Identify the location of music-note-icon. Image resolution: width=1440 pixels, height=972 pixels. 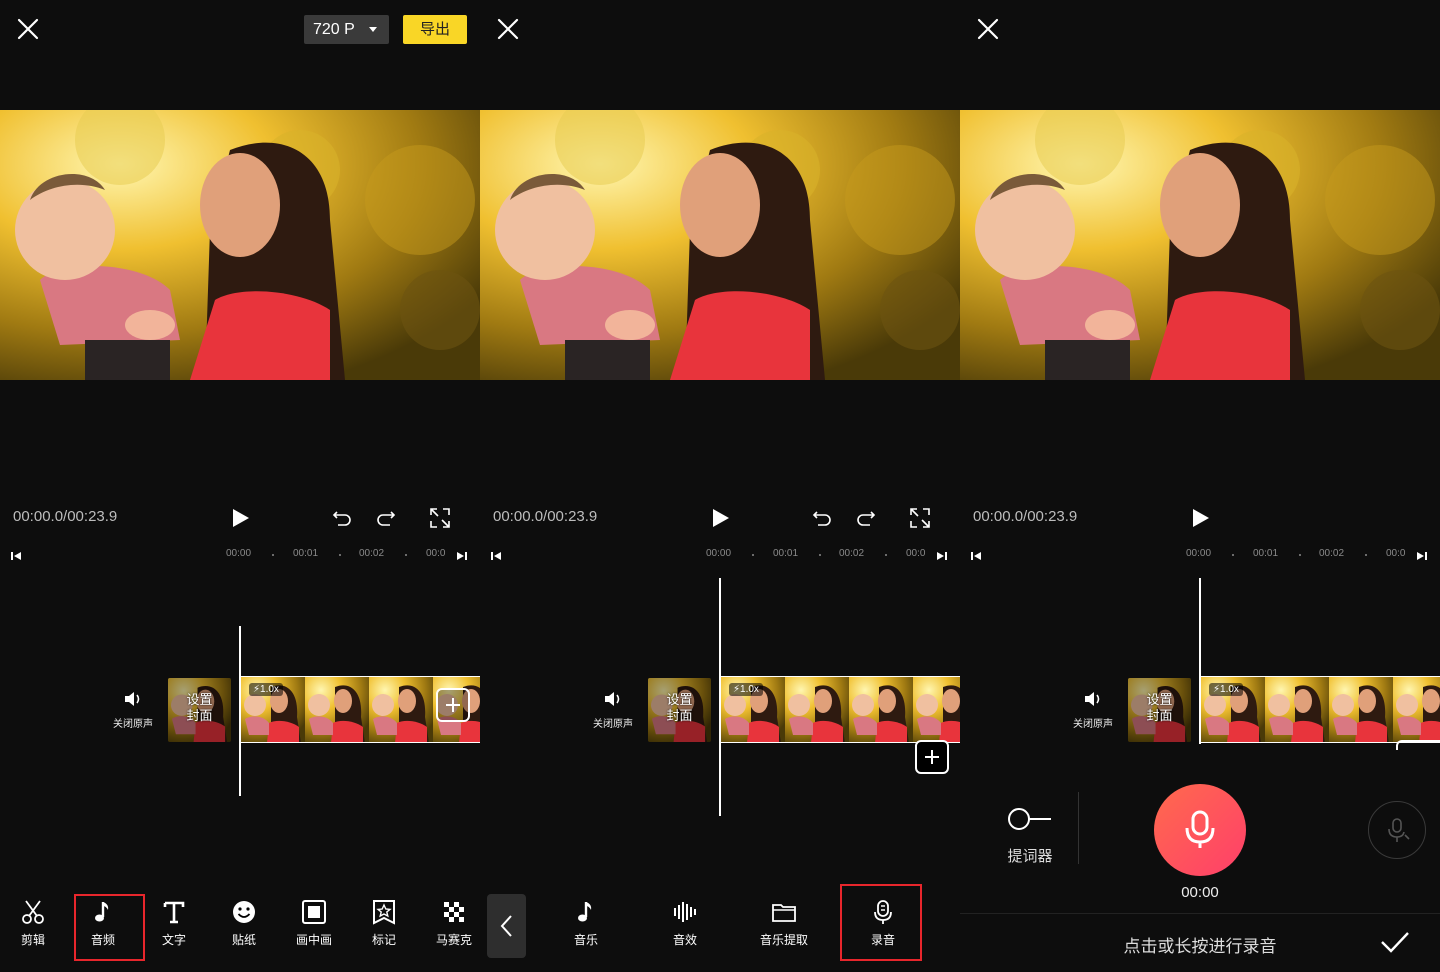
(585, 912).